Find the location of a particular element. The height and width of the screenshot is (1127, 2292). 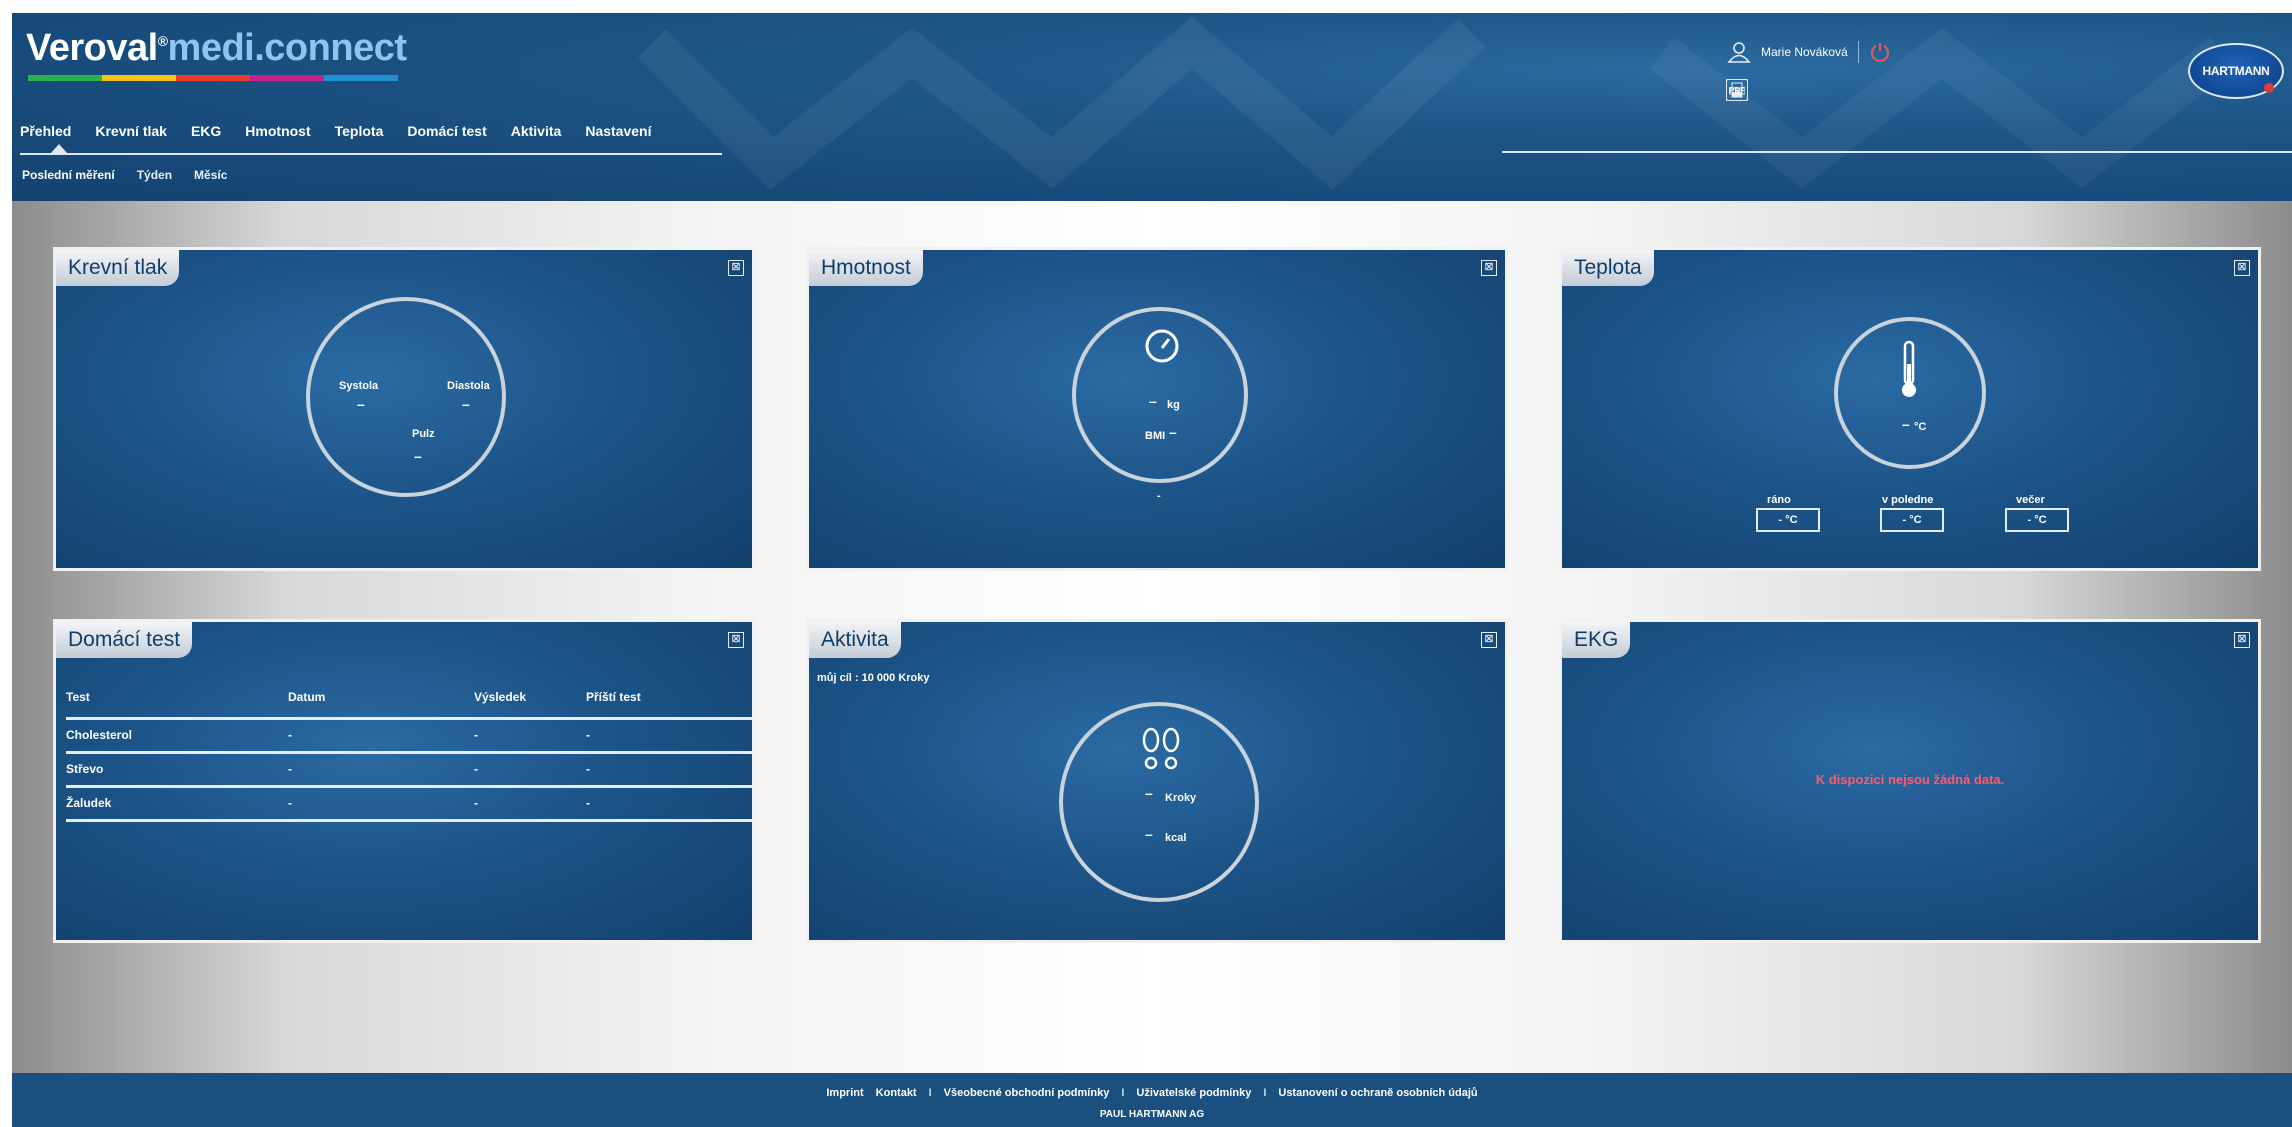

weight-value: – is located at coordinates (1153, 401).